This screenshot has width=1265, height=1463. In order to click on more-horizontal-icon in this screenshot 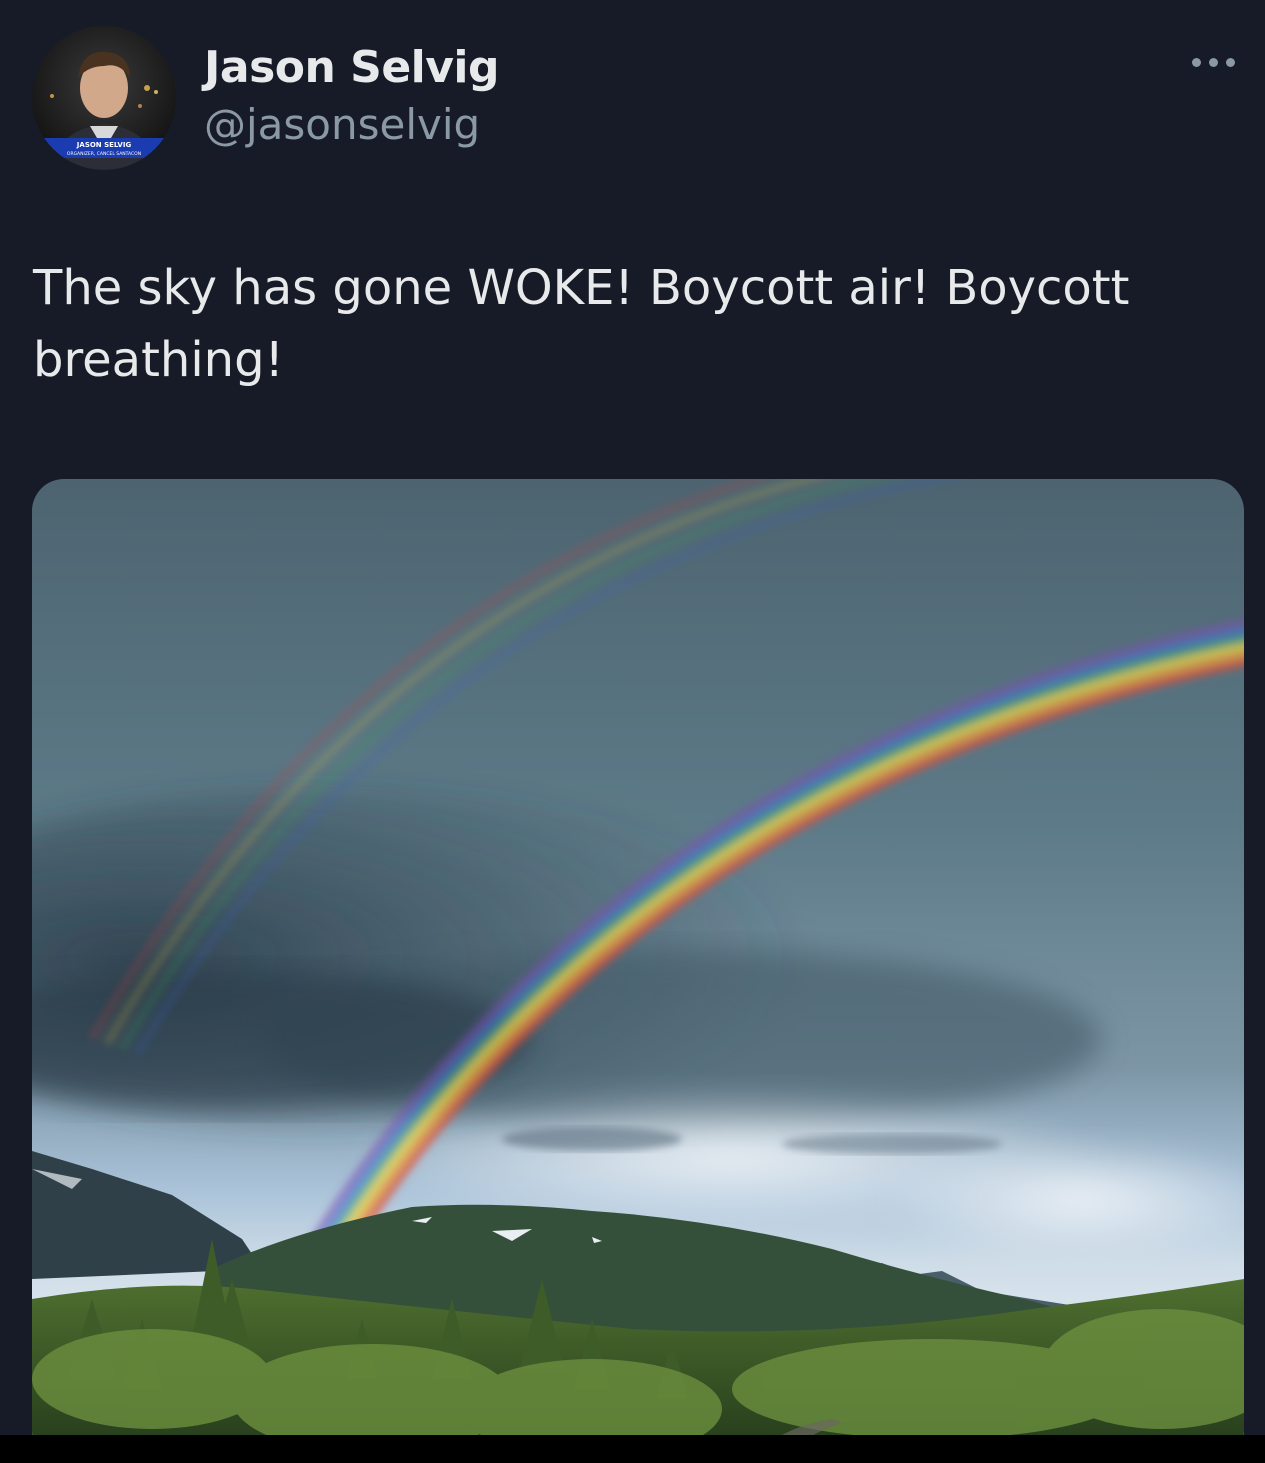, I will do `click(1213, 62)`.